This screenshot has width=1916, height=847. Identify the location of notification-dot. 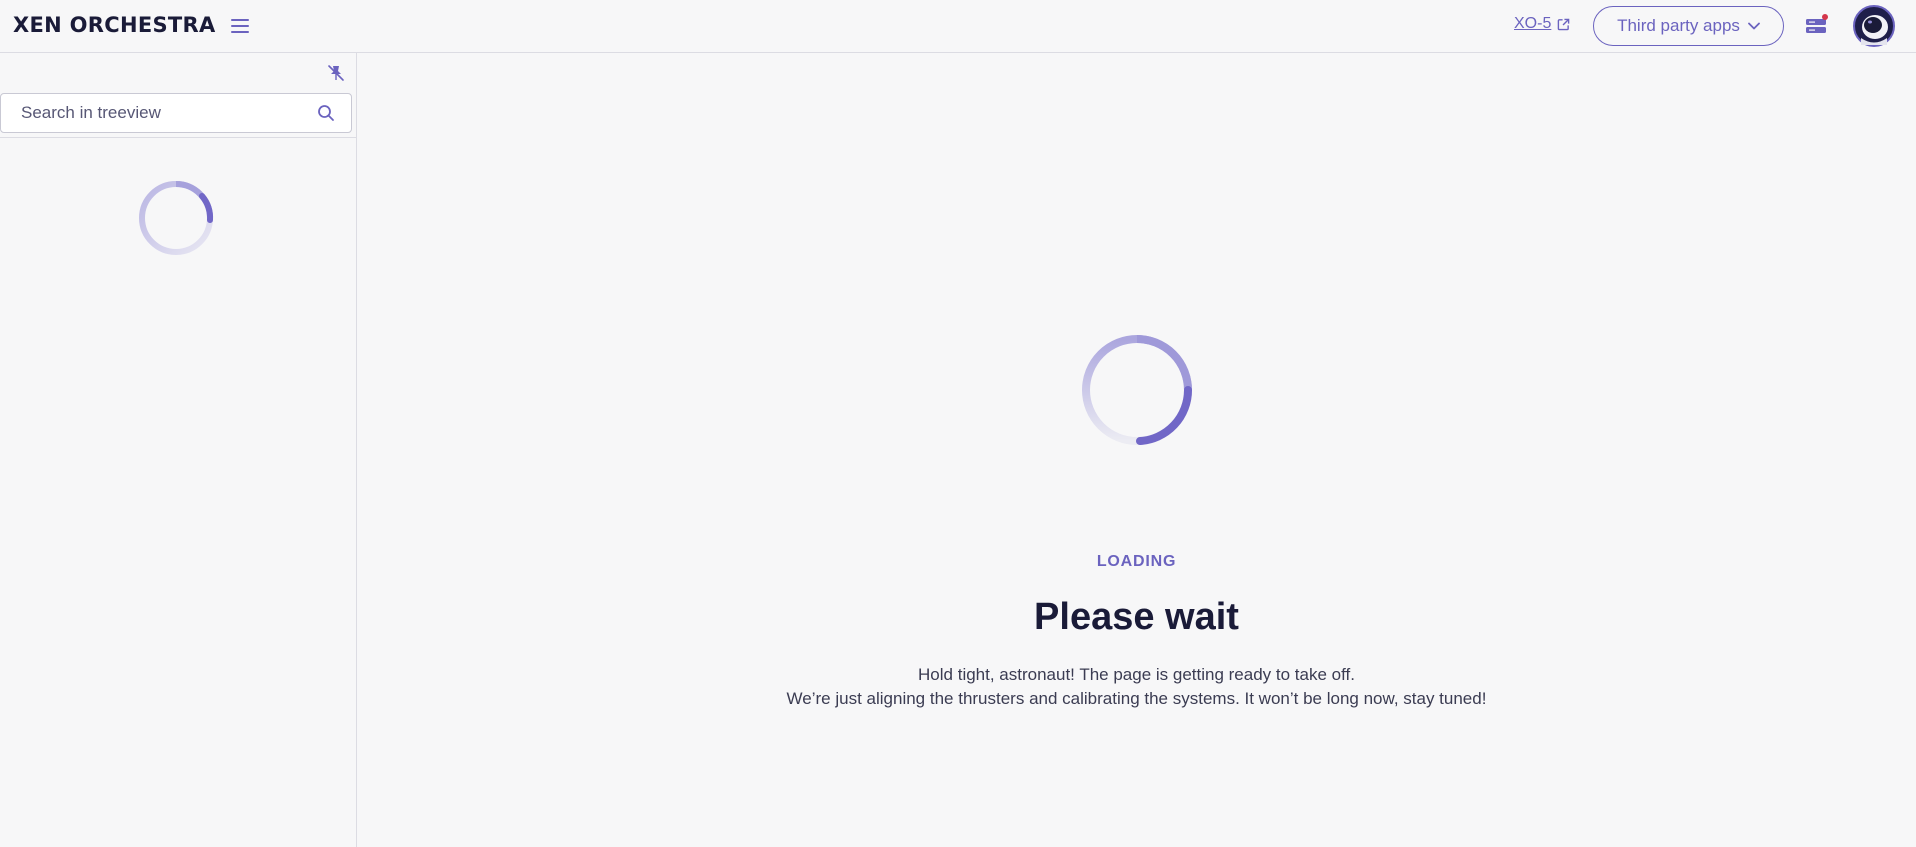
(1825, 17).